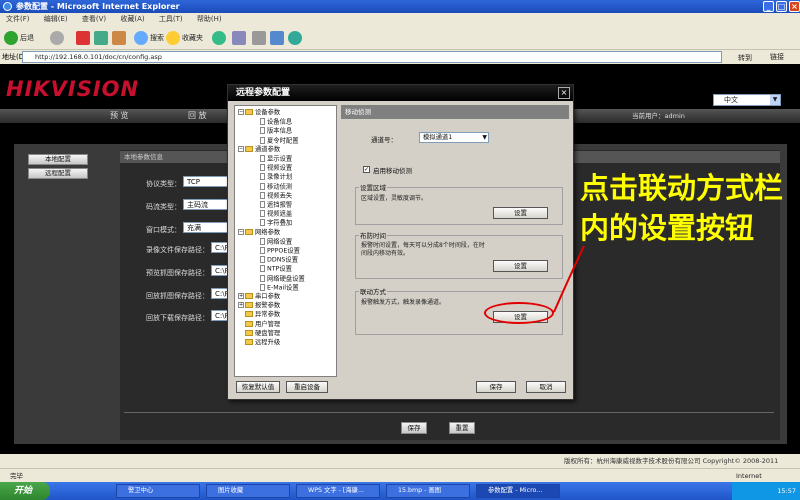  Describe the element at coordinates (177, 318) in the screenshot. I see `download-path-label: 回放下载保存路径：` at that location.